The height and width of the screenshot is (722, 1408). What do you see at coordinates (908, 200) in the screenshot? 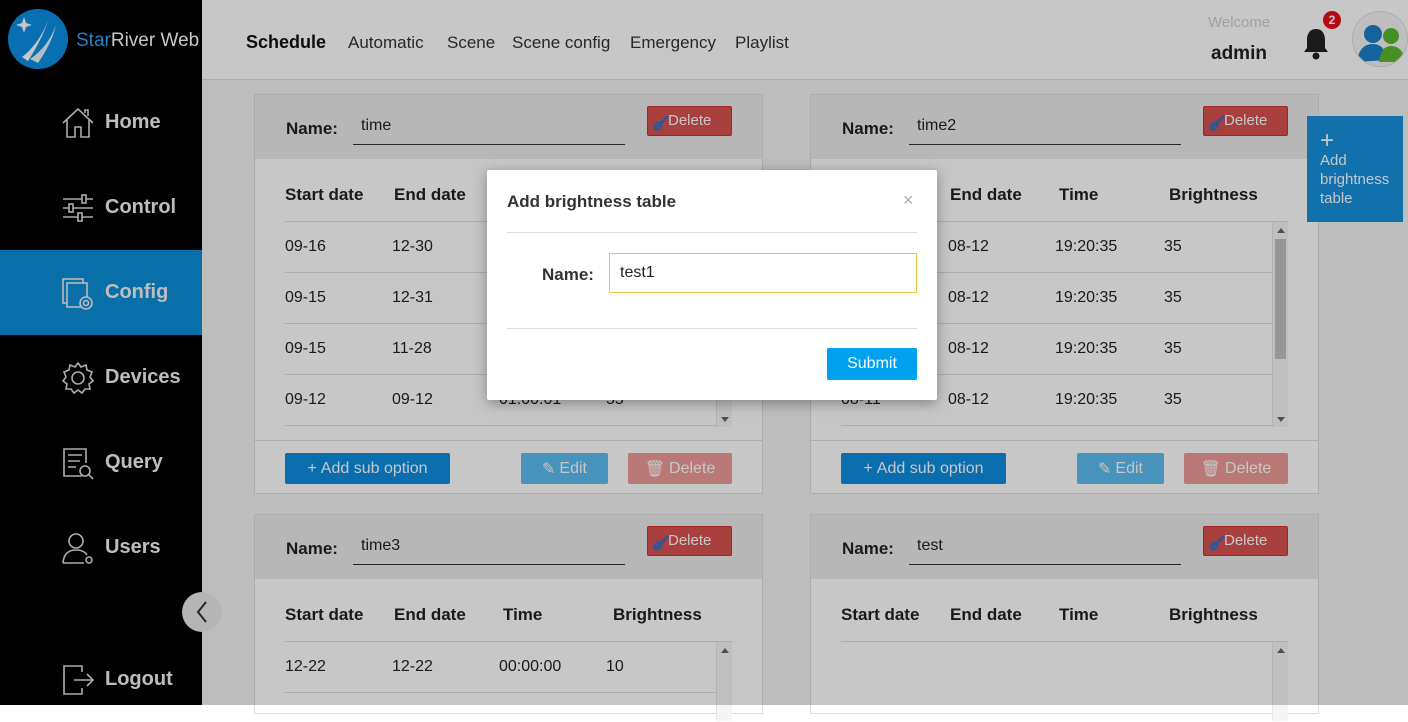
I see `close-icon: ×` at bounding box center [908, 200].